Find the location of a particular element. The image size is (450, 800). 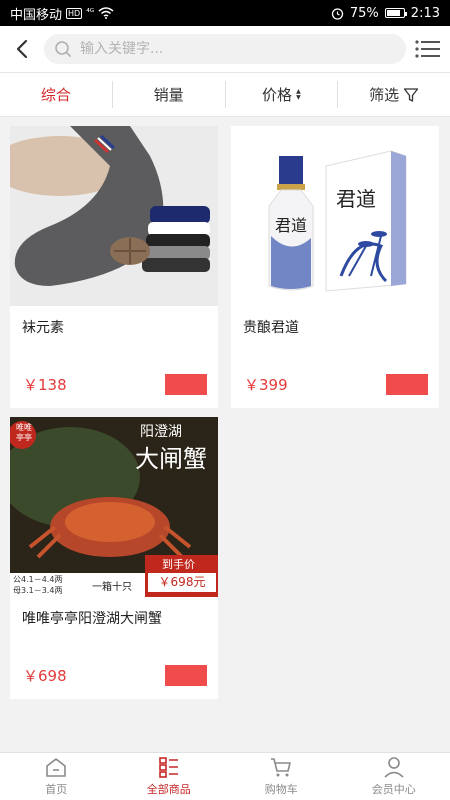

hd-icon: HD is located at coordinates (74, 13).